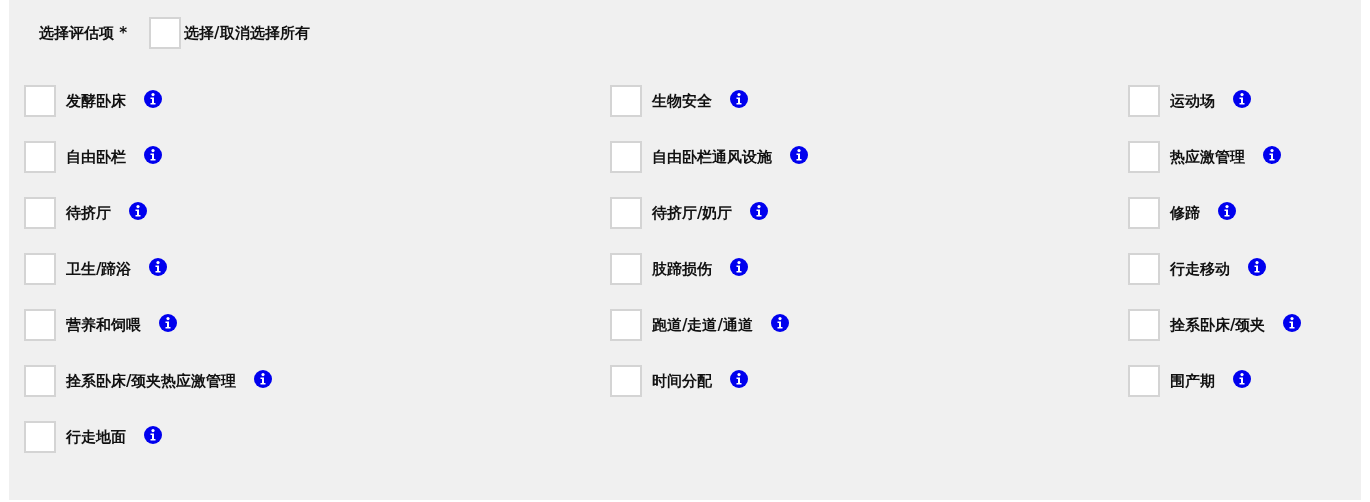  I want to click on option-label: 营养和饲喂, so click(103, 325).